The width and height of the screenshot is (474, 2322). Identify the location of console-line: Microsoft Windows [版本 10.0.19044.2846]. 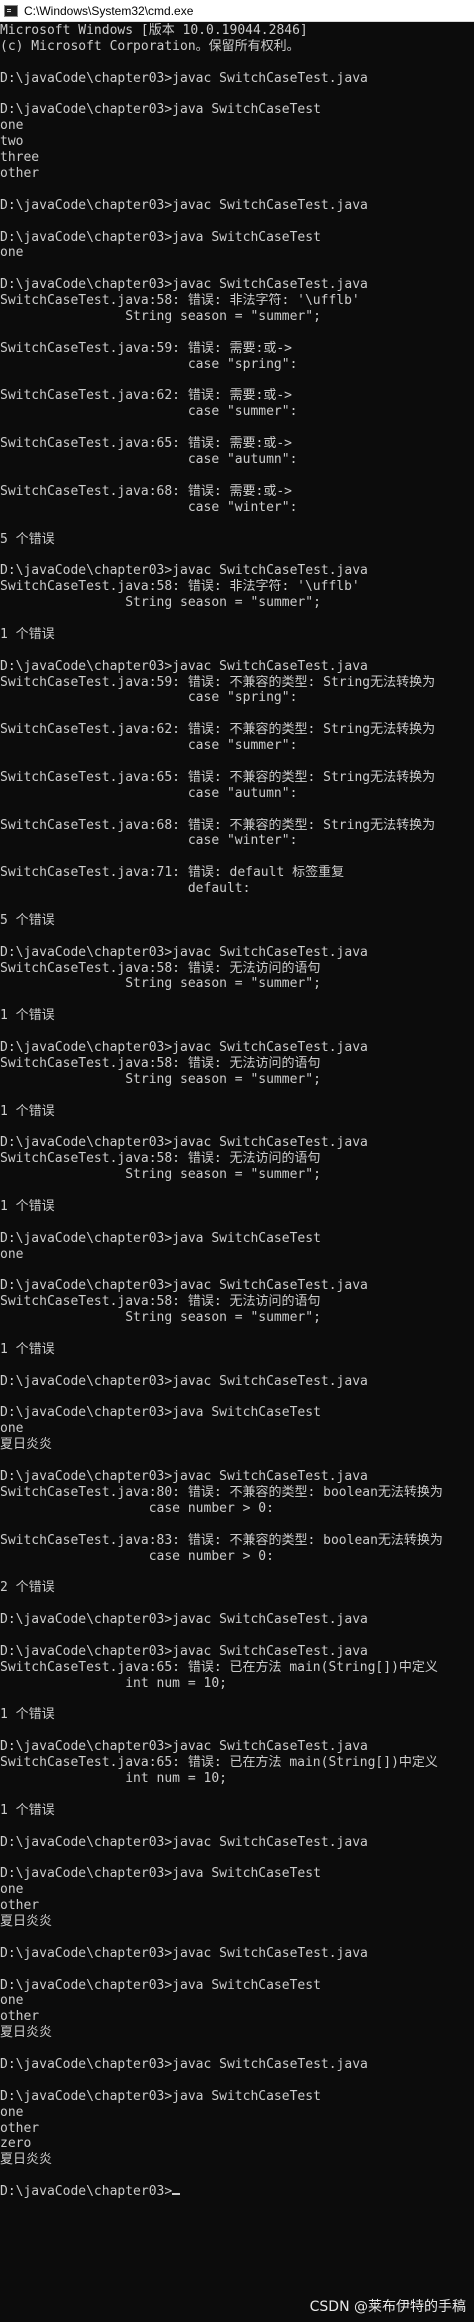
(154, 30).